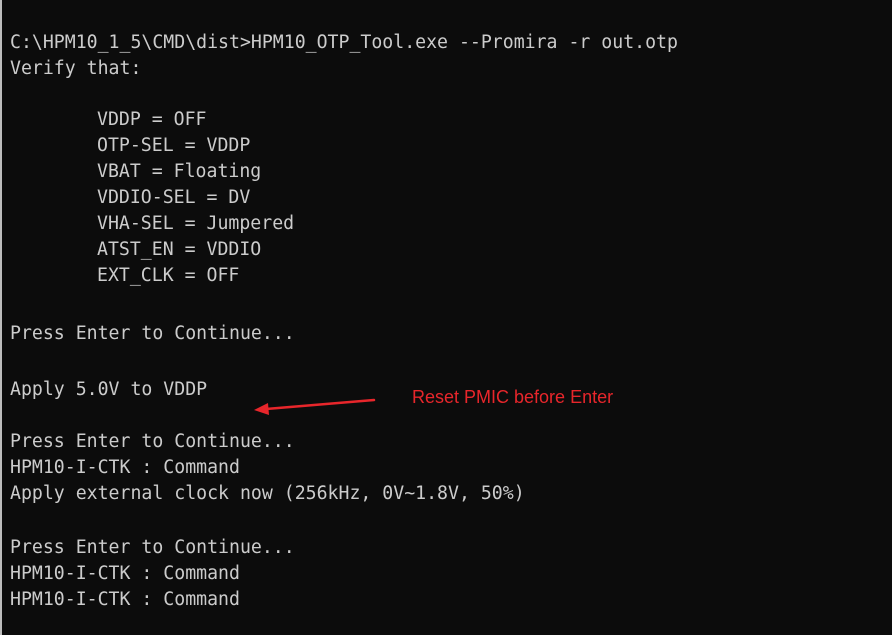 This screenshot has height=635, width=892. What do you see at coordinates (315, 406) in the screenshot?
I see `arrow-left-icon` at bounding box center [315, 406].